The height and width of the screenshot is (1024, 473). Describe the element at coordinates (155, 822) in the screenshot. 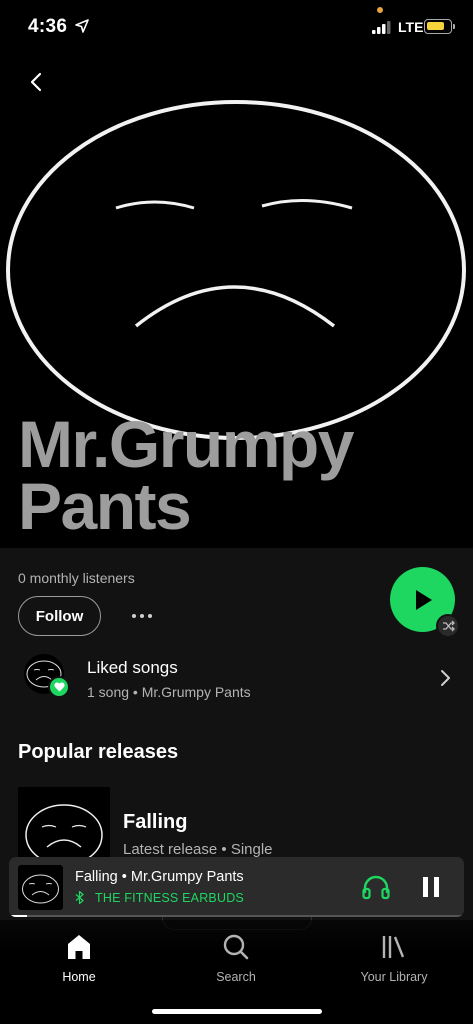

I see `release-title: Falling` at that location.